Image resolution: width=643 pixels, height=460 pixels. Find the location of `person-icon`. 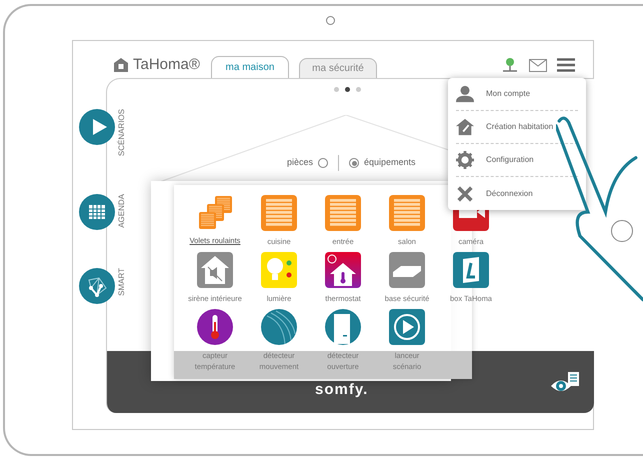

person-icon is located at coordinates (465, 94).